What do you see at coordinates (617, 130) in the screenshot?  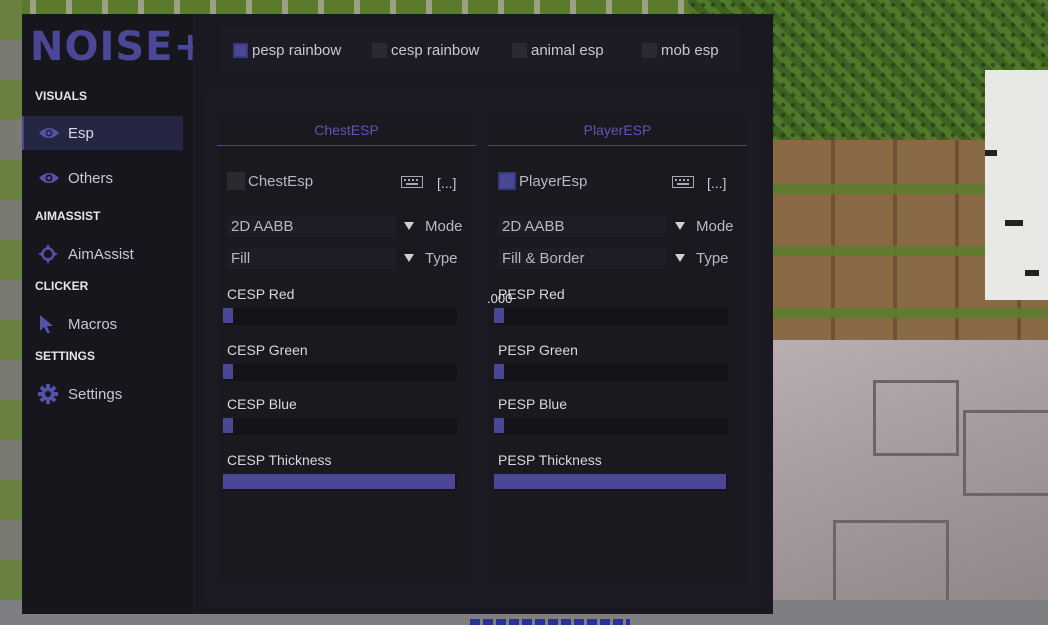 I see `panel-title: PlayerESP` at bounding box center [617, 130].